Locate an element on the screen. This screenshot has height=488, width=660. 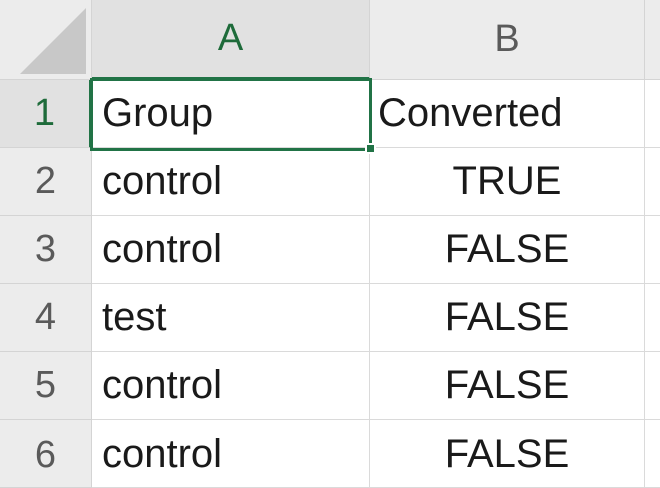
cell-b5: FALSE is located at coordinates (507, 386).